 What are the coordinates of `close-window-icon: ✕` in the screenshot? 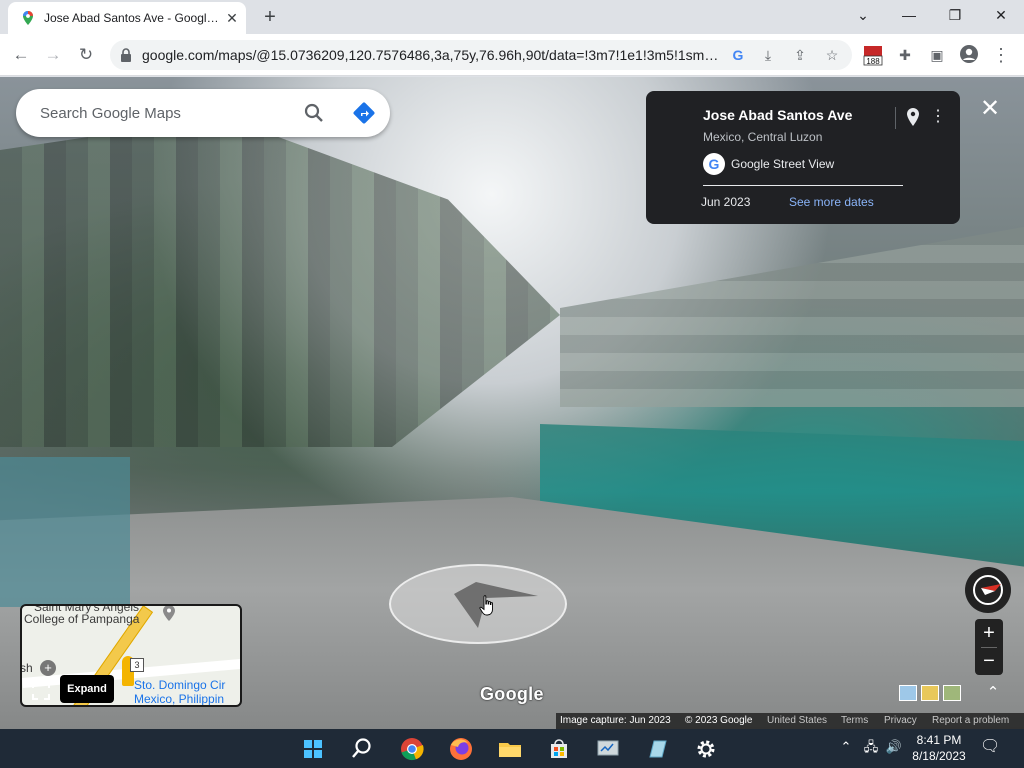 It's located at (1001, 15).